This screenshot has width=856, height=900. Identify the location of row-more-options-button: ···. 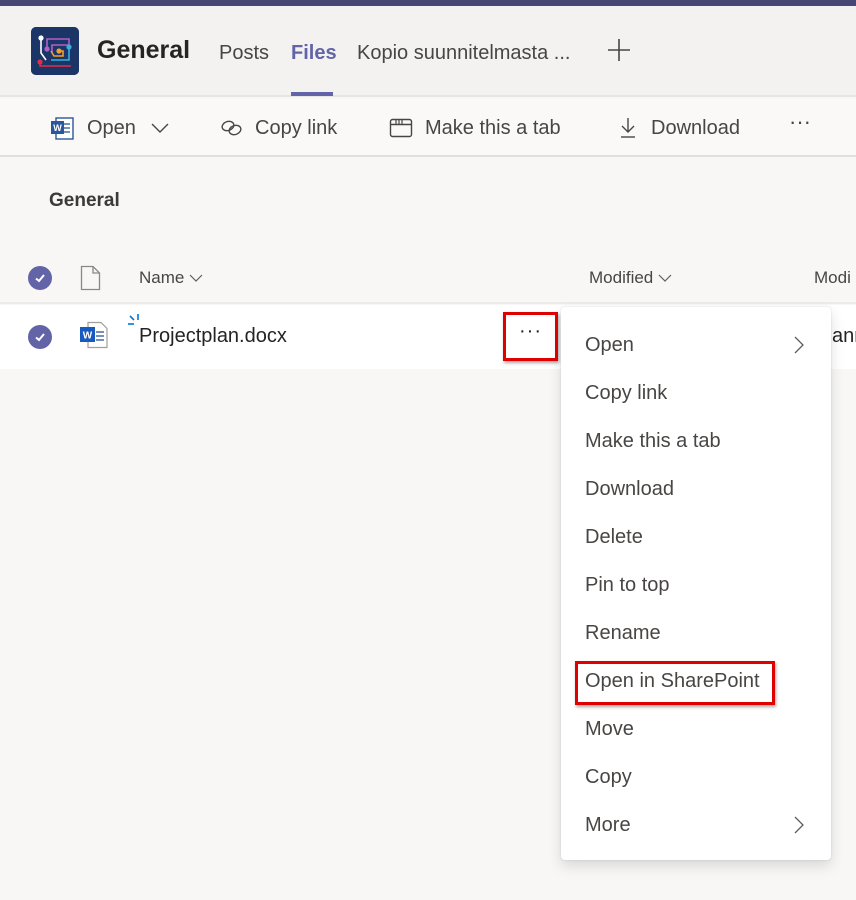
(530, 336).